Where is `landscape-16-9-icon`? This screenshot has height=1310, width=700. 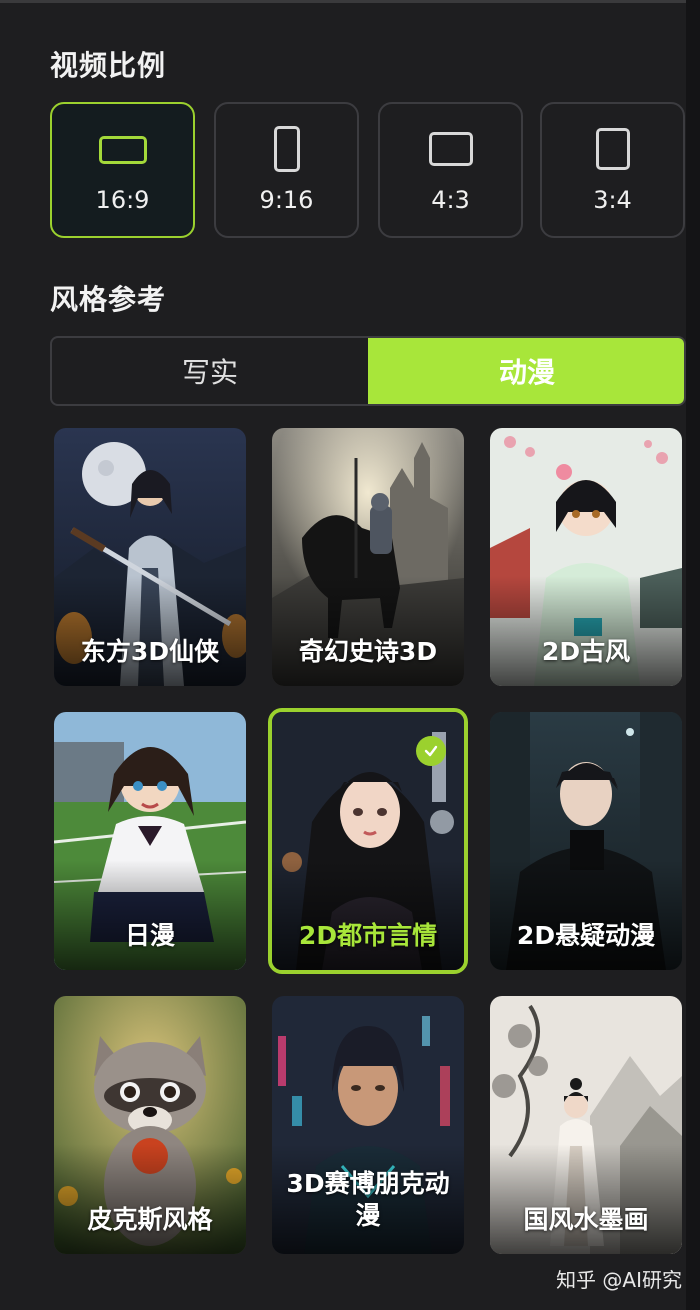
landscape-16-9-icon is located at coordinates (122, 150).